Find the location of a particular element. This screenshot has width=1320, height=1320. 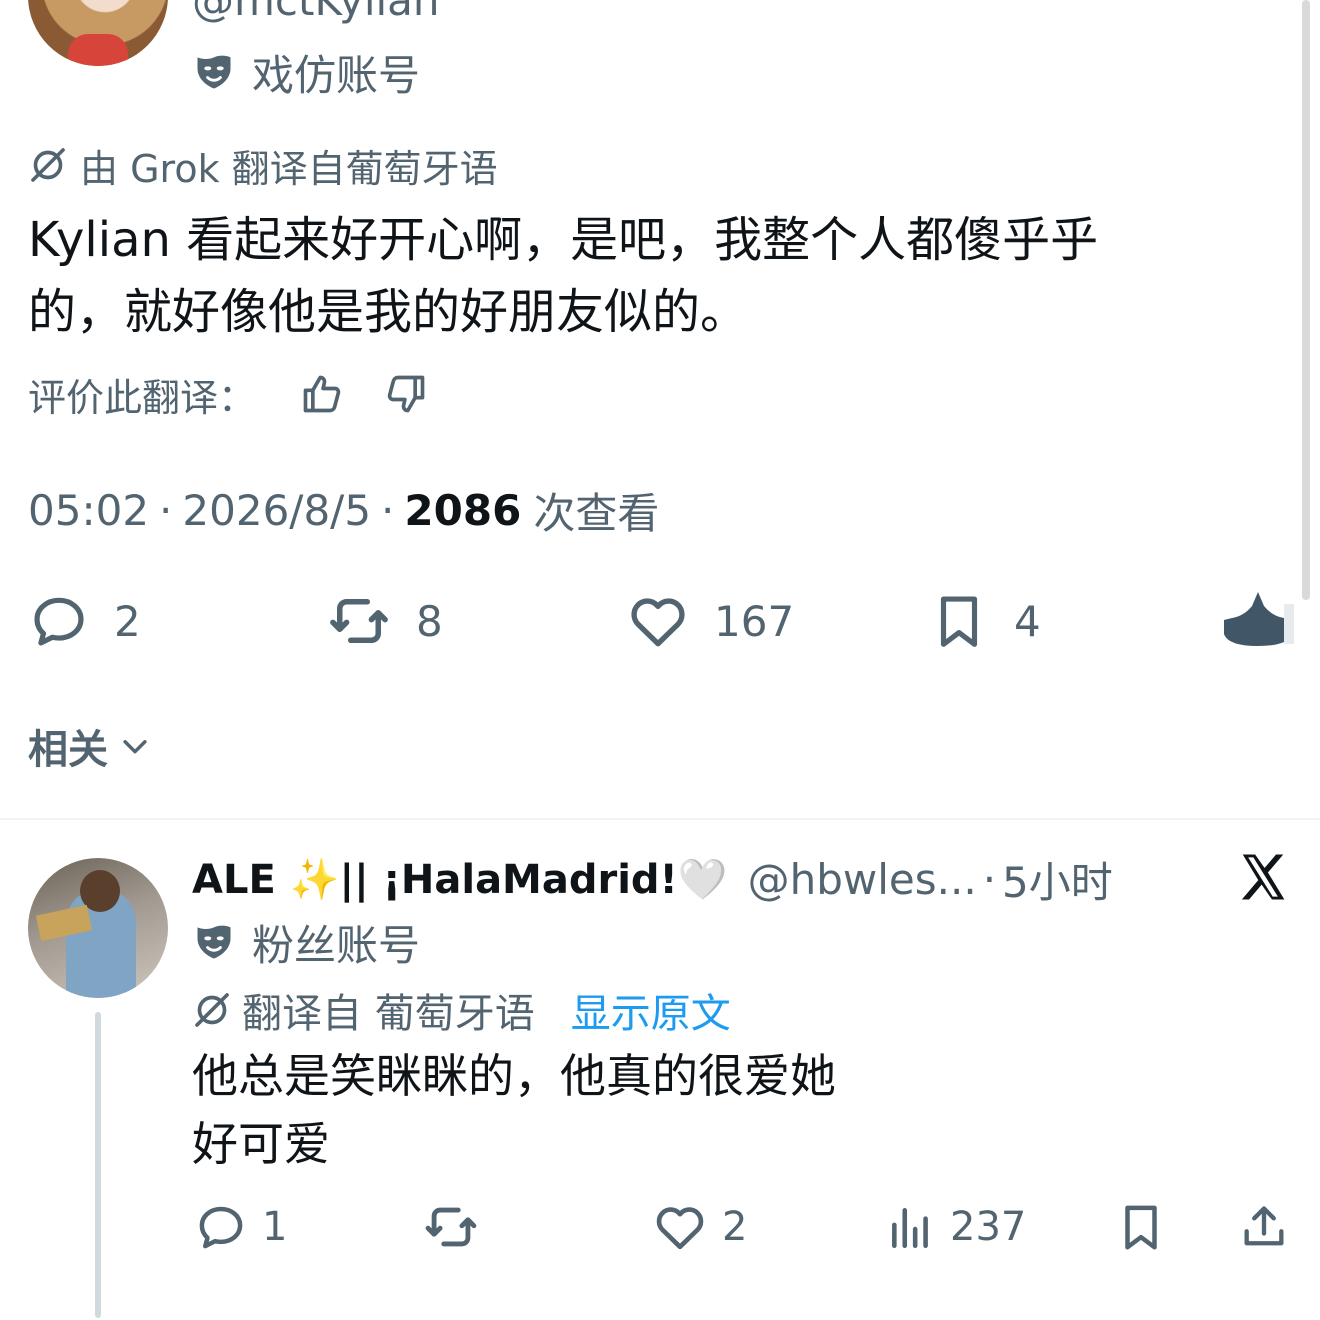

reply-repost-button is located at coordinates (451, 1227).